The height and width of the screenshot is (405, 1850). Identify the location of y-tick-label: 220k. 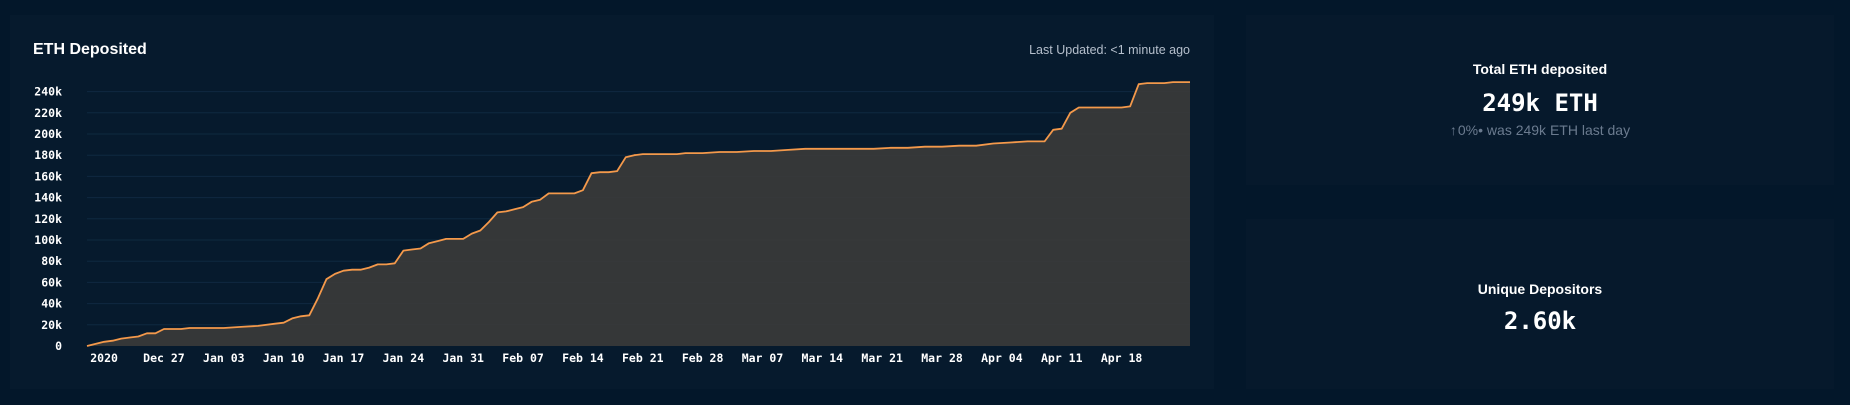
(48, 113).